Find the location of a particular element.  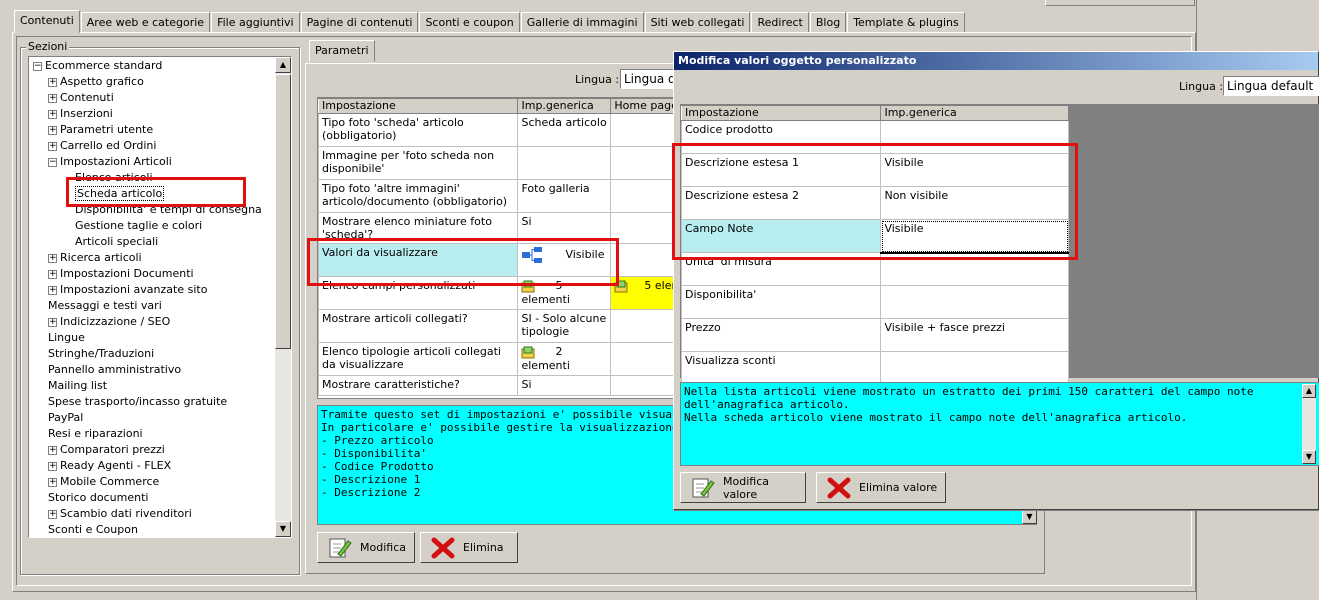

tree-item: Pannello amministrativo is located at coordinates (154, 370).